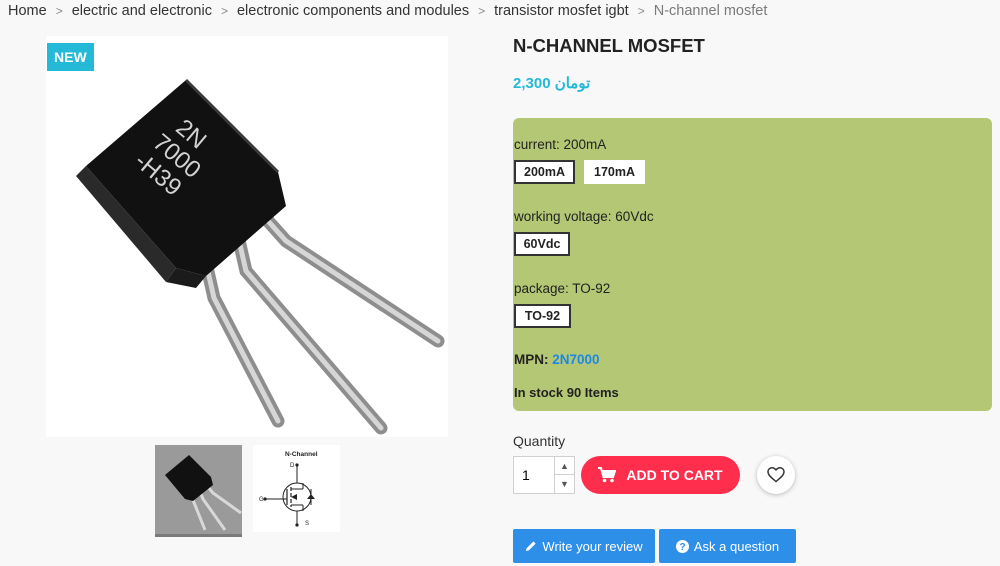 The image size is (1000, 566). Describe the element at coordinates (292, 466) in the screenshot. I see `schematic-pin-d: D` at that location.